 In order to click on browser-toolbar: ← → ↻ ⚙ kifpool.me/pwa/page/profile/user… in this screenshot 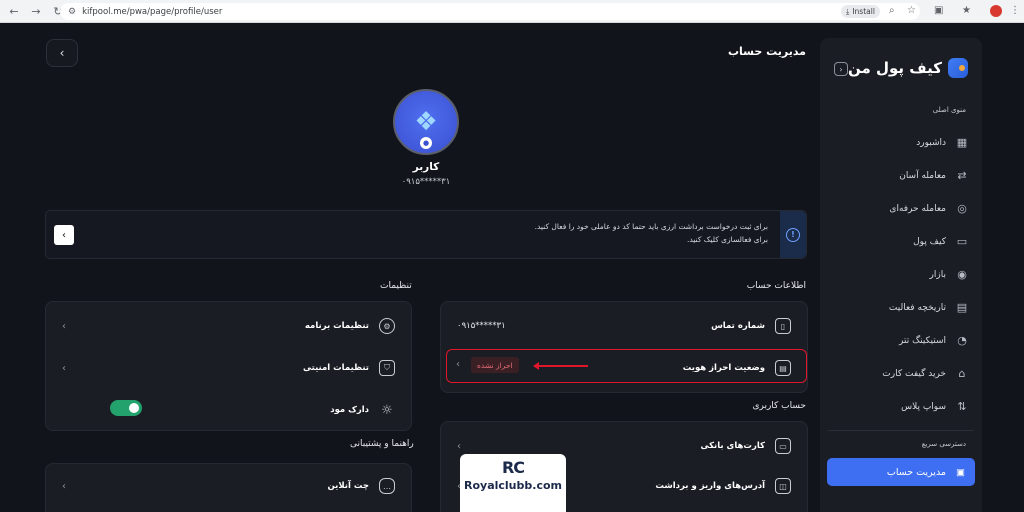, I will do `click(512, 11)`.